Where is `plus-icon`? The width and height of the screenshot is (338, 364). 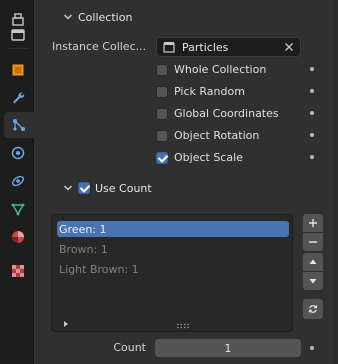
plus-icon is located at coordinates (313, 223).